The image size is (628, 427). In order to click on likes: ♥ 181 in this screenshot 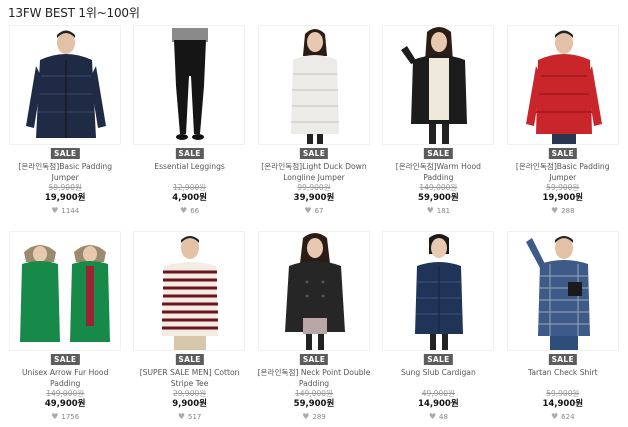, I will do `click(438, 211)`.